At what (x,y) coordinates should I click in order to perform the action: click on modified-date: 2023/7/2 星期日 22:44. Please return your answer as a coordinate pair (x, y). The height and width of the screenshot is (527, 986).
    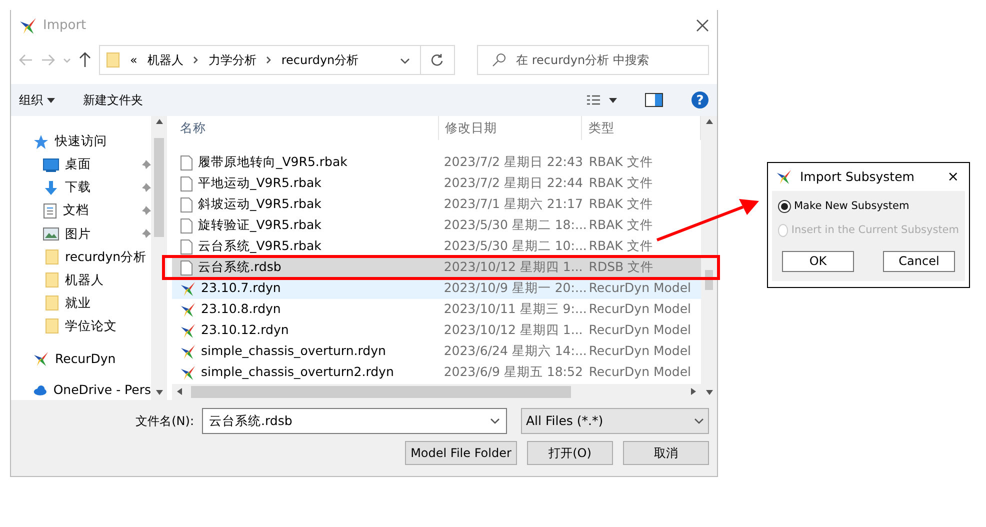
    Looking at the image, I should click on (513, 182).